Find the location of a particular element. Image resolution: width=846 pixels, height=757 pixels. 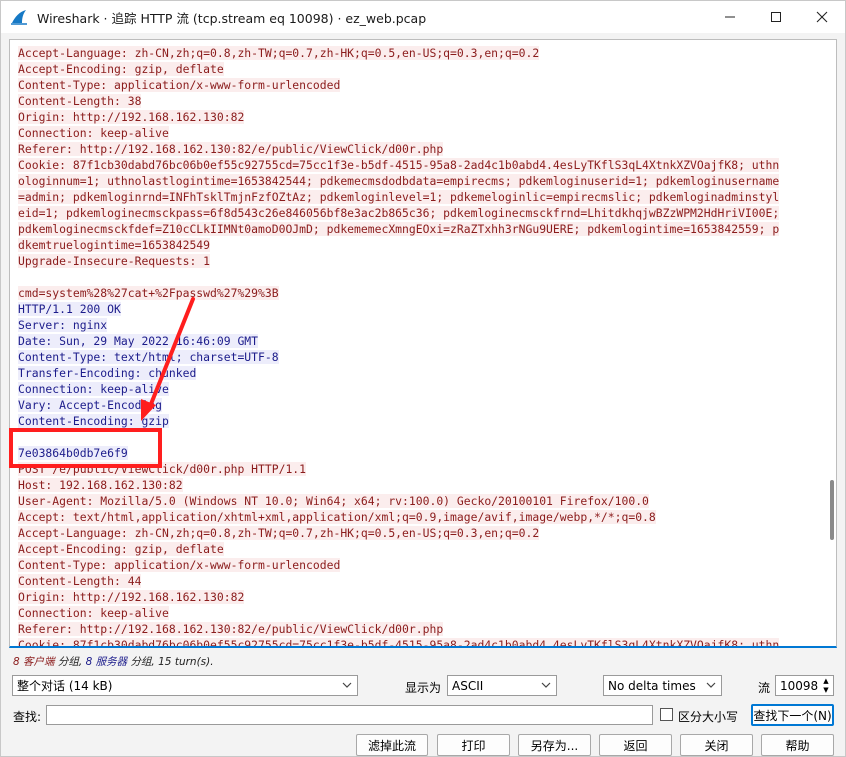

find-input is located at coordinates (349, 715).